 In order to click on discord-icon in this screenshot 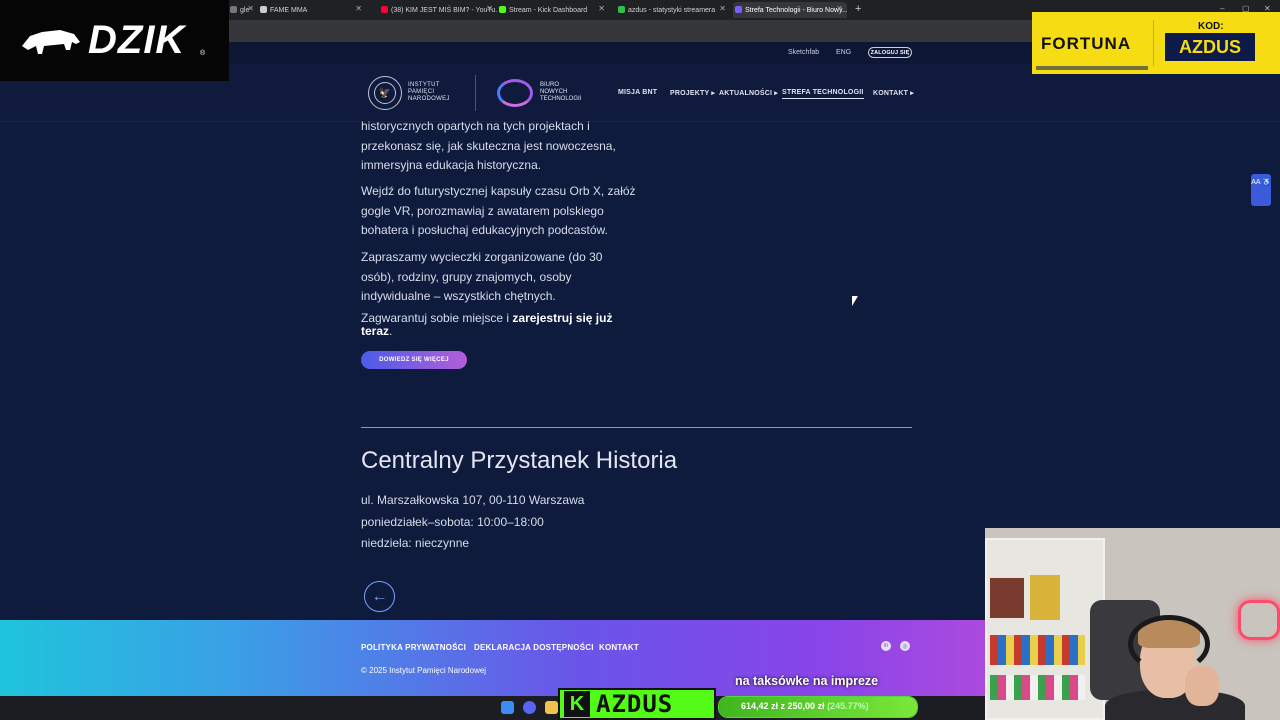, I will do `click(529, 707)`.